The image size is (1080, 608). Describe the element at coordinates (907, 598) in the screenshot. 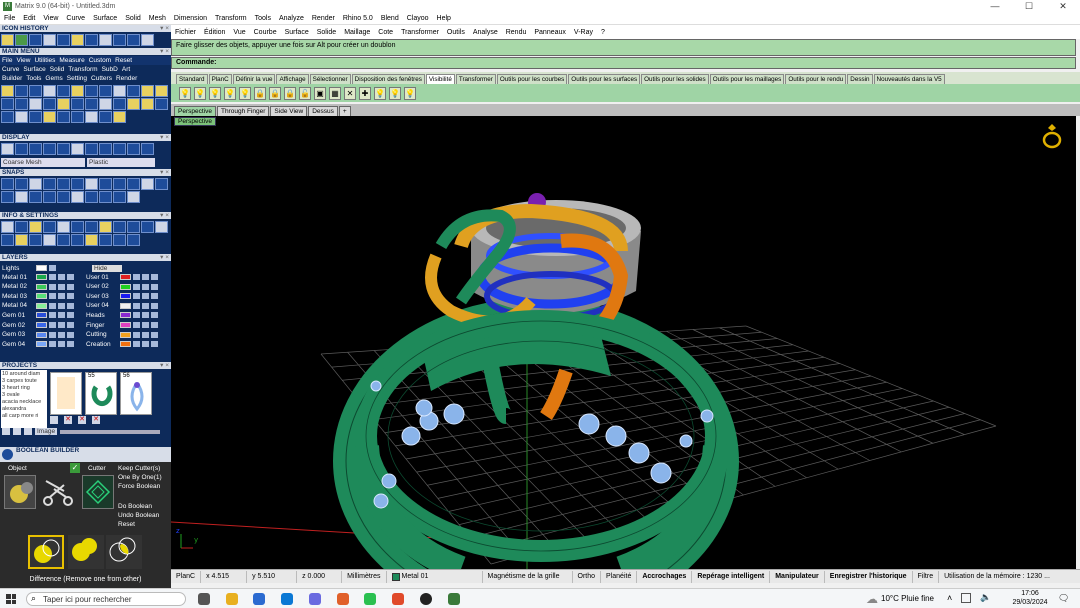

I see `weather-status: 10°C Pluie fine` at that location.